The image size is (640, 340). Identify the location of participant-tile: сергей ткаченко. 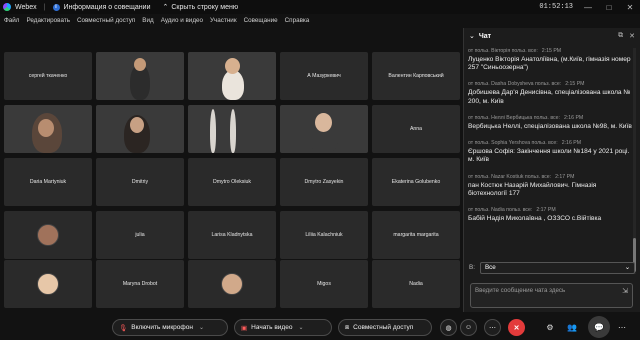
(48, 76).